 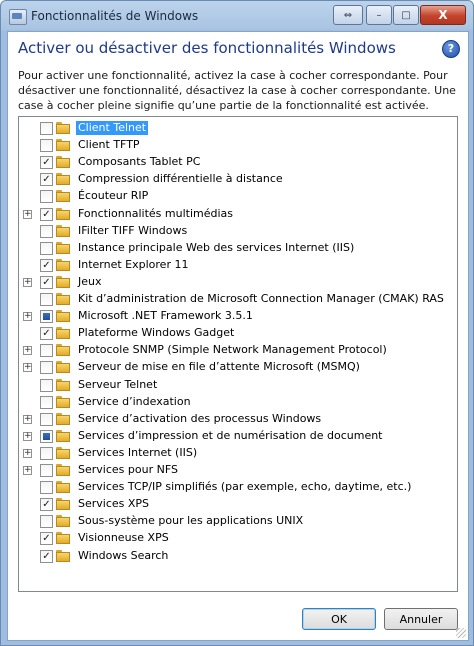 What do you see at coordinates (238, 504) in the screenshot?
I see `feature-item: ✓ Services XPS` at bounding box center [238, 504].